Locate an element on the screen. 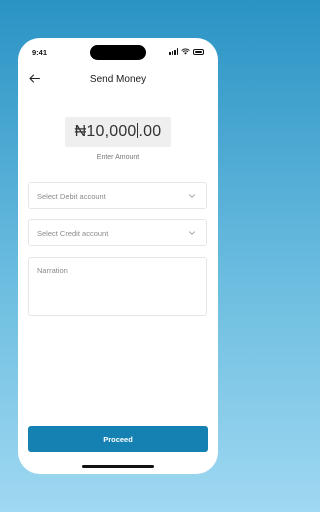  credit-account-select: Select Credit account is located at coordinates (117, 232).